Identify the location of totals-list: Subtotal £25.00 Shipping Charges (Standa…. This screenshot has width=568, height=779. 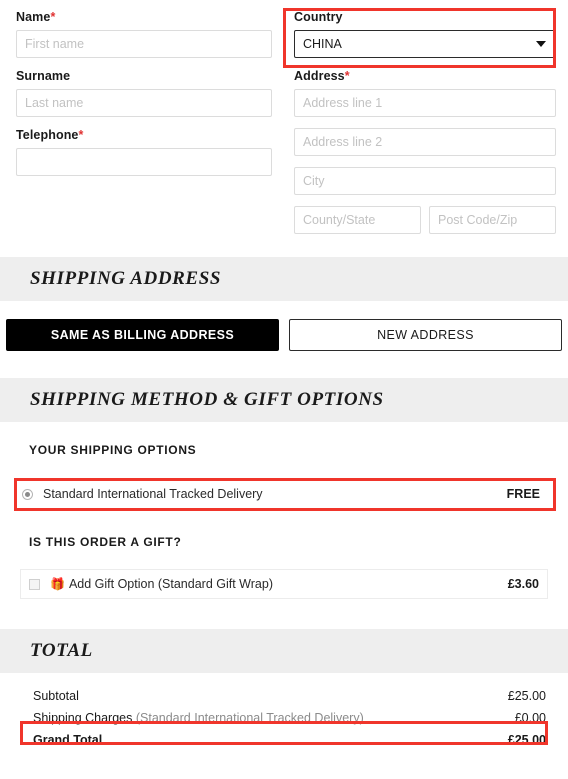
(284, 712).